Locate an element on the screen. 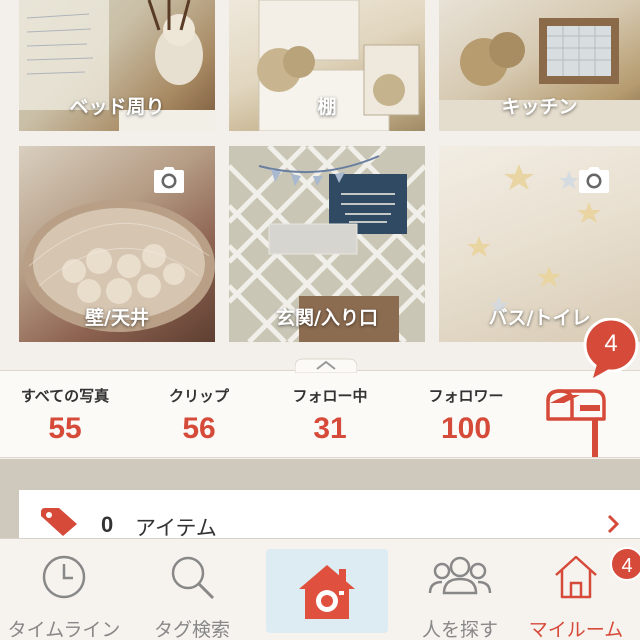 The height and width of the screenshot is (640, 640). room-tile-label: 壁/天井 is located at coordinates (117, 318).